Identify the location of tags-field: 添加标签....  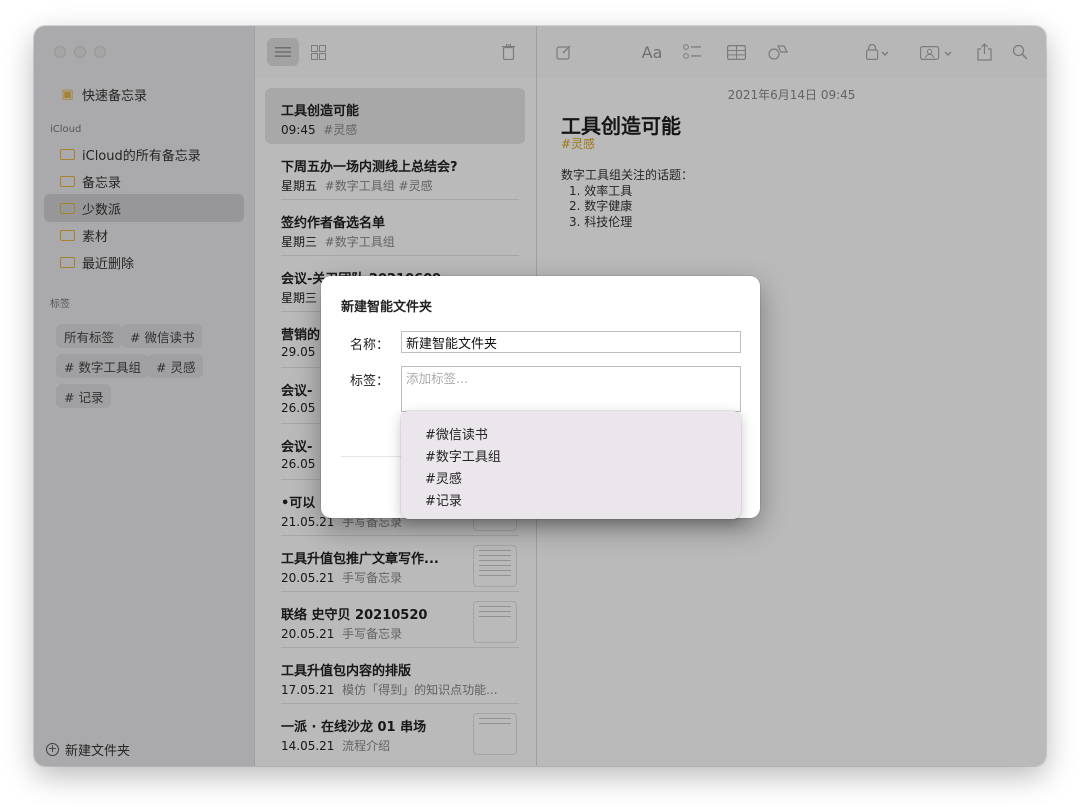
(571, 389).